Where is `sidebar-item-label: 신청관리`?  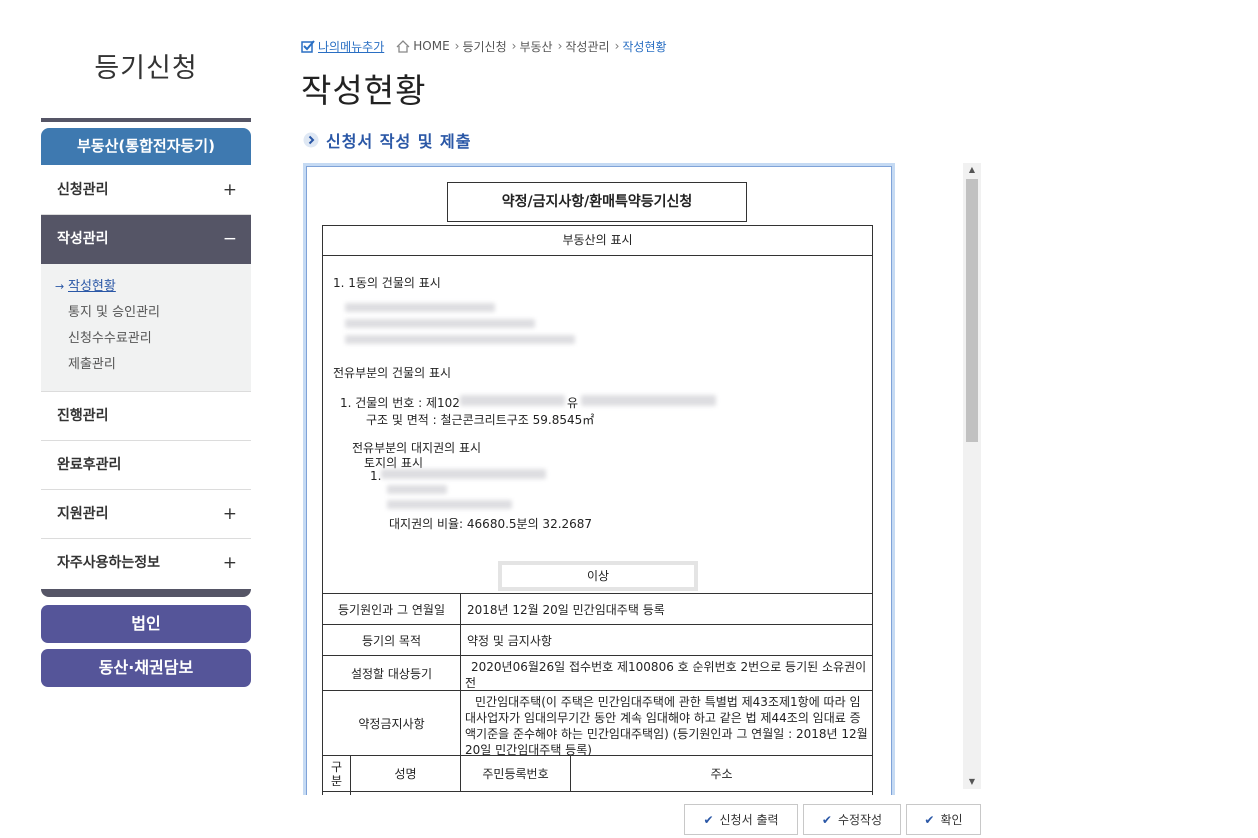 sidebar-item-label: 신청관리 is located at coordinates (83, 190).